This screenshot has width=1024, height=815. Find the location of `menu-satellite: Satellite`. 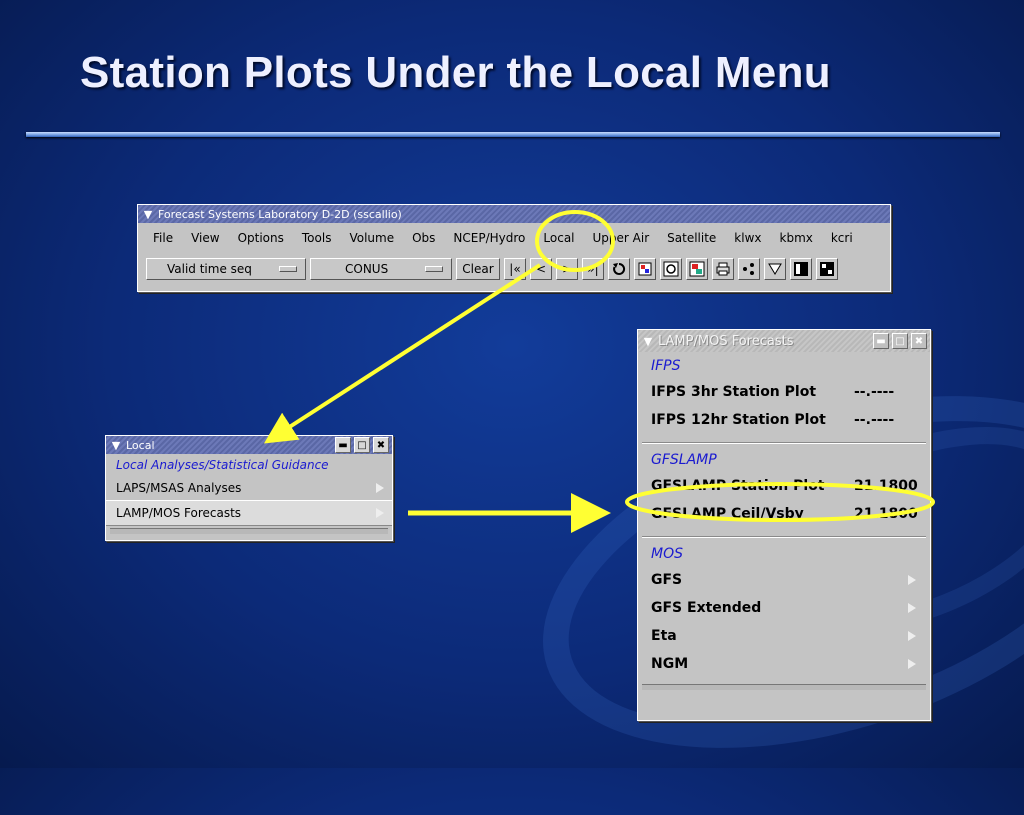

menu-satellite: Satellite is located at coordinates (691, 238).